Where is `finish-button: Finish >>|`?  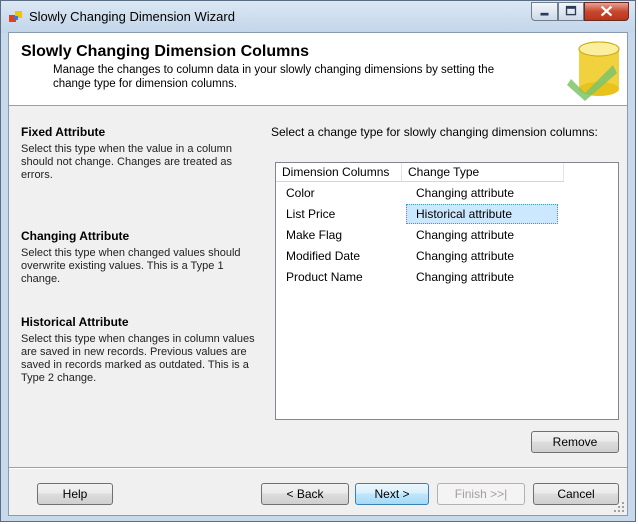
finish-button: Finish >>| is located at coordinates (481, 494).